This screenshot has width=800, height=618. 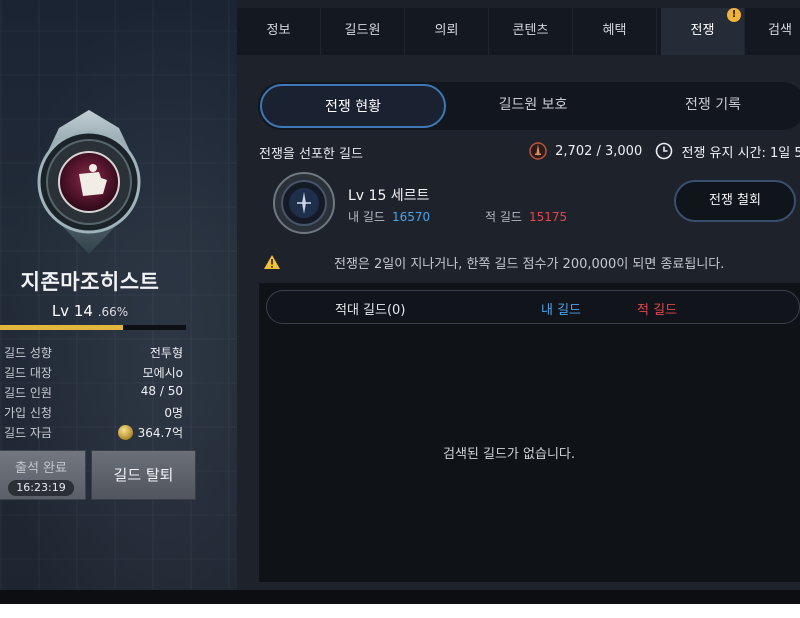 What do you see at coordinates (304, 203) in the screenshot?
I see `enemy-guild-emblem-icon` at bounding box center [304, 203].